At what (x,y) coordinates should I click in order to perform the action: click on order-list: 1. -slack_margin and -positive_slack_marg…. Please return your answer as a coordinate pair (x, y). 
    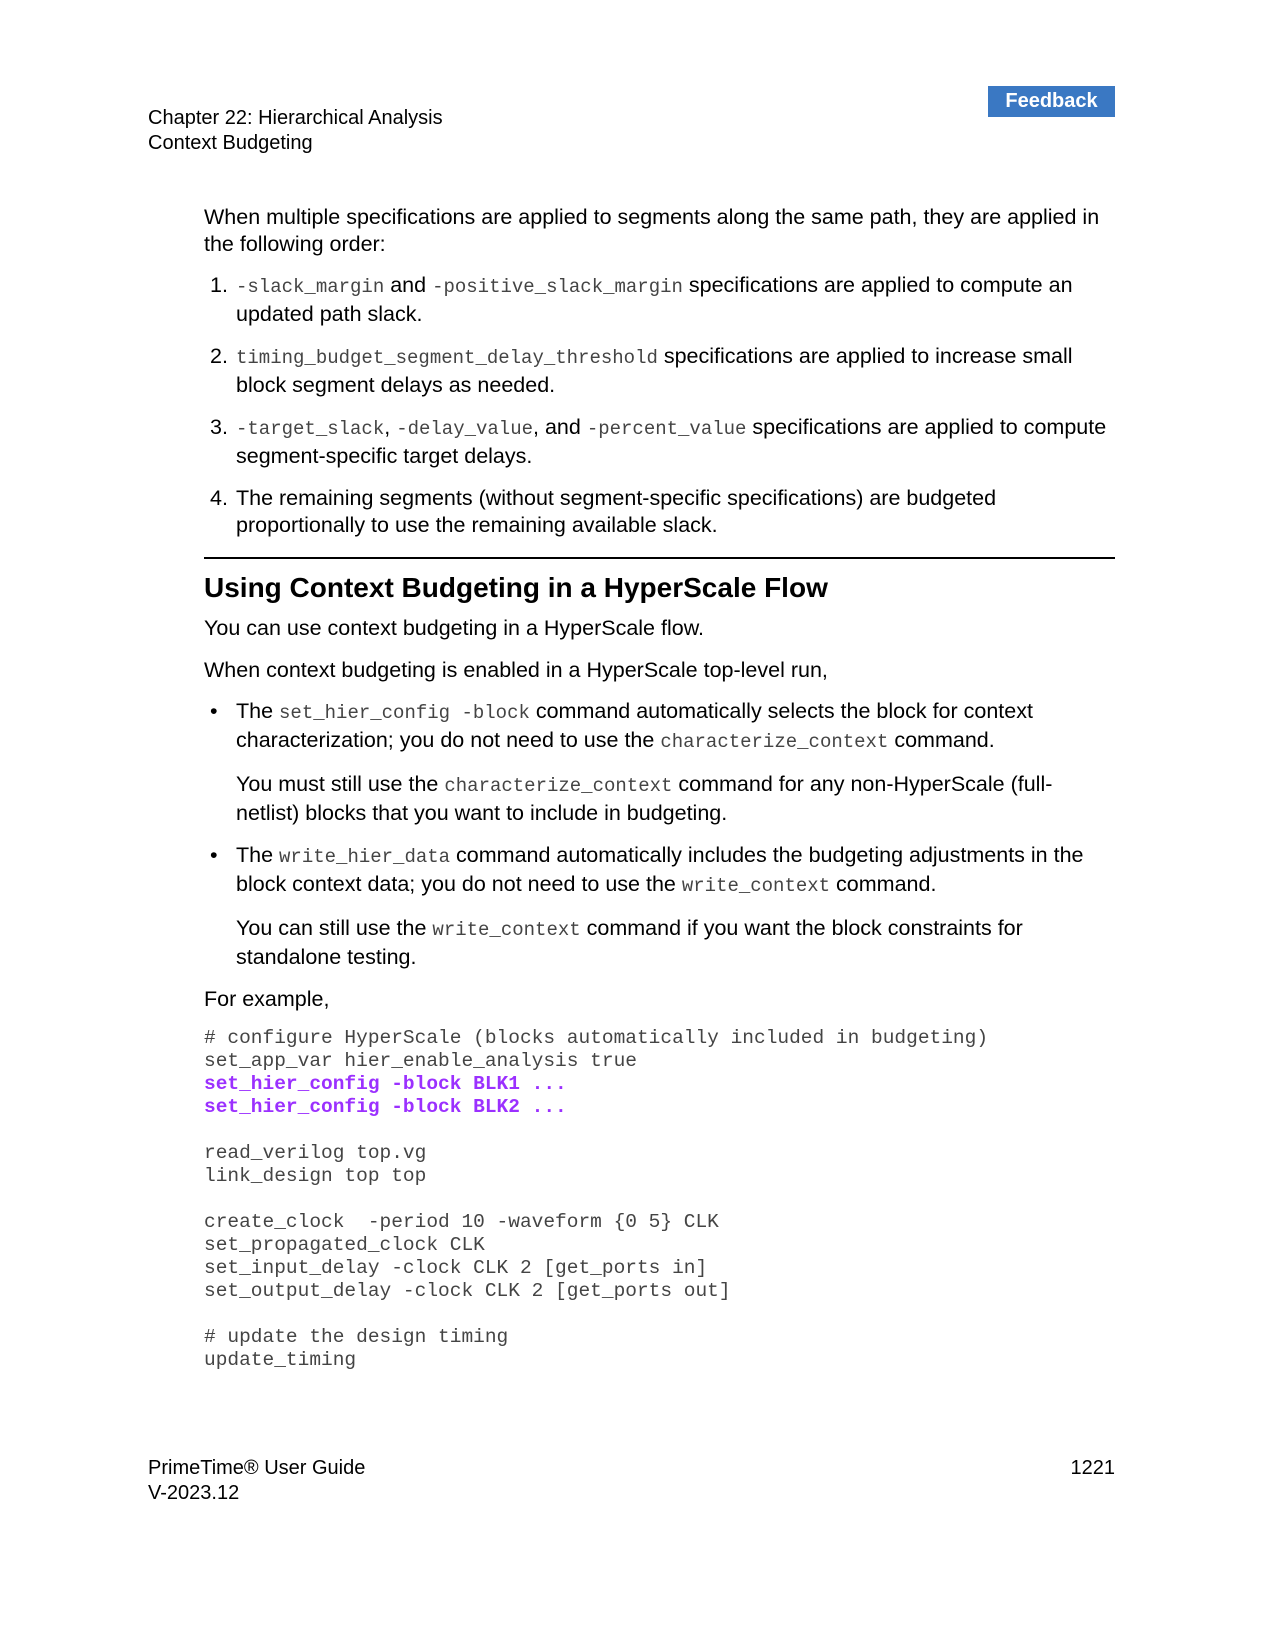
    Looking at the image, I should click on (659, 405).